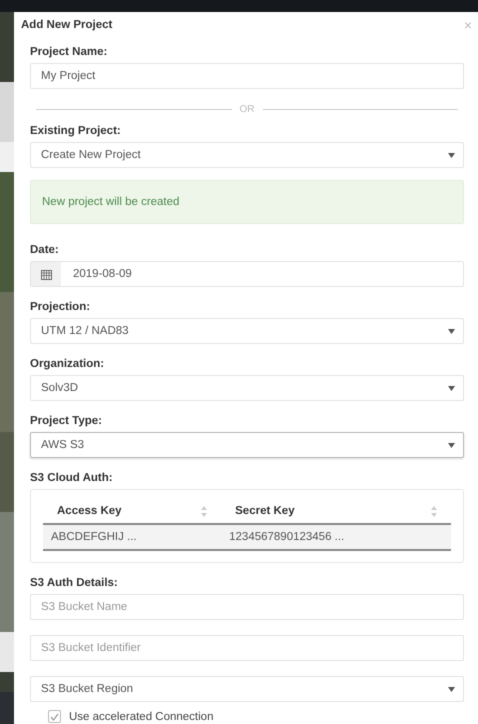 The image size is (478, 724). What do you see at coordinates (111, 202) in the screenshot?
I see `alert-text: New project will be created` at bounding box center [111, 202].